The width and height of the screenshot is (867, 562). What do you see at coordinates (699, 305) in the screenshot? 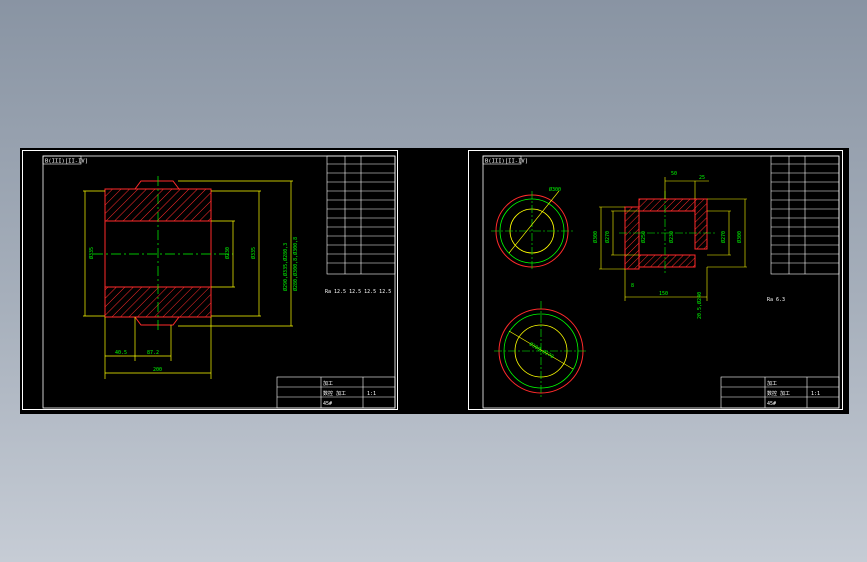
I see `dim-bottom-3: 20.5,Ø240` at bounding box center [699, 305].